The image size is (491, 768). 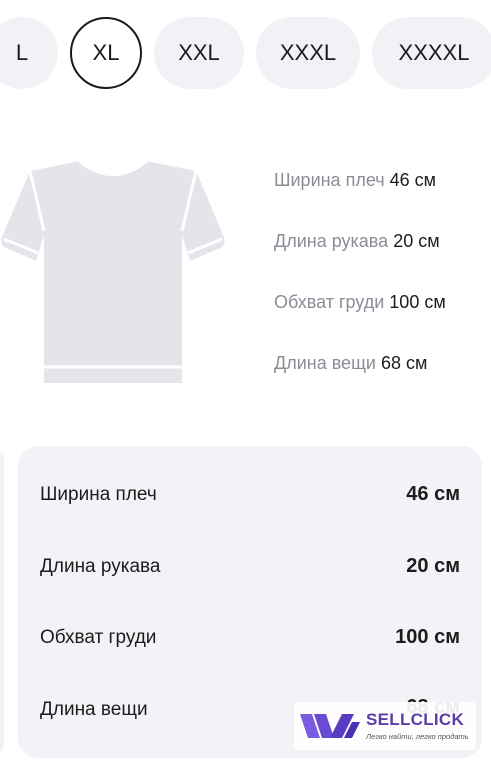 What do you see at coordinates (415, 719) in the screenshot?
I see `watermark-brand-name: SELLCLICK` at bounding box center [415, 719].